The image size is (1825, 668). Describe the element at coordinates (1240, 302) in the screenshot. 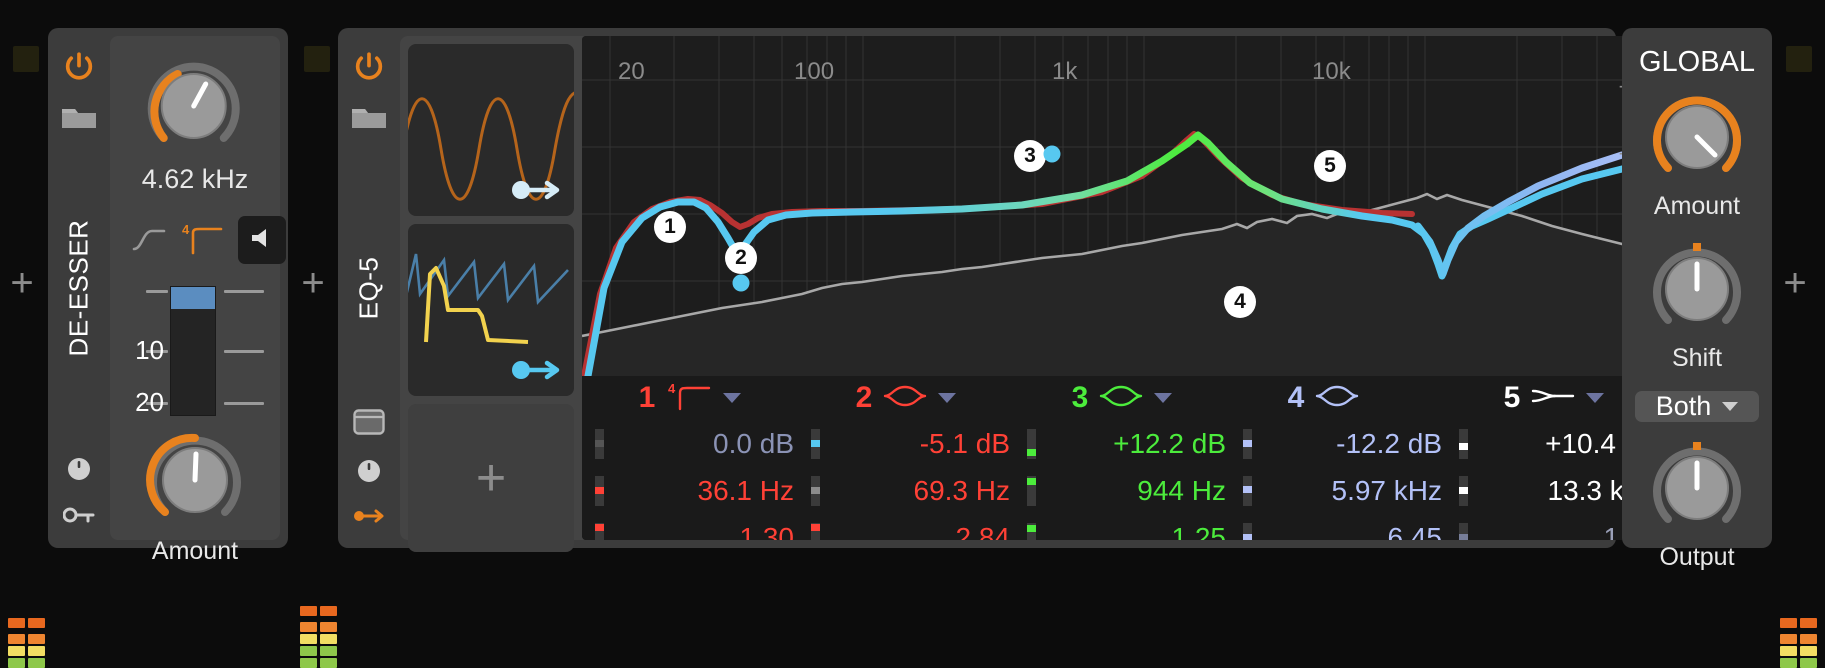

I see `eq-node-4: 4` at that location.